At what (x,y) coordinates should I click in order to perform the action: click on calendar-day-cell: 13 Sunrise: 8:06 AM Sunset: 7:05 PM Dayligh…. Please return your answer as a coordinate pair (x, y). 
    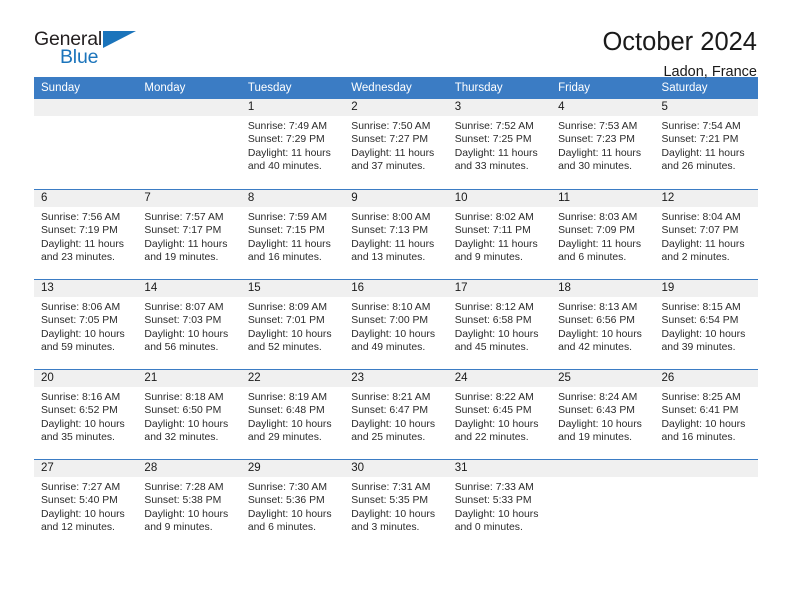
    Looking at the image, I should click on (86, 324).